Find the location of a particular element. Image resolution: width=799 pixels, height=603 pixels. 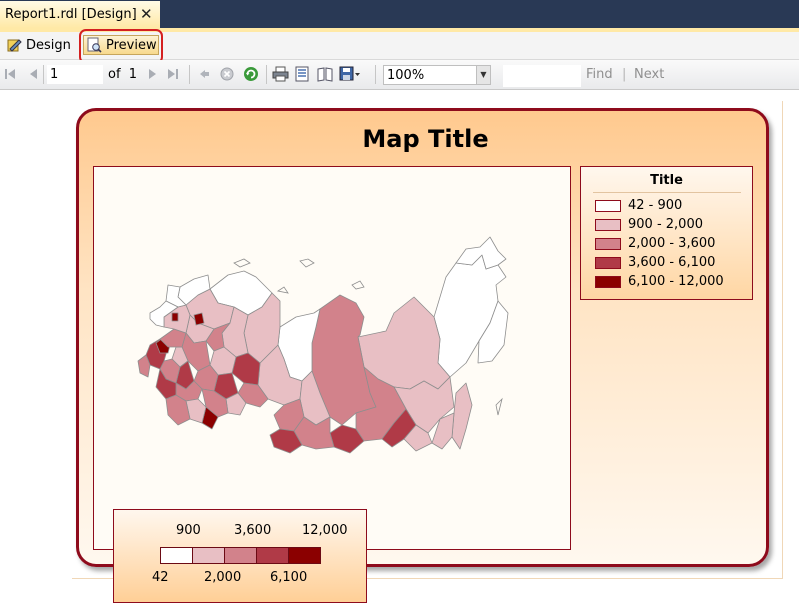

stop-icon is located at coordinates (227, 74).